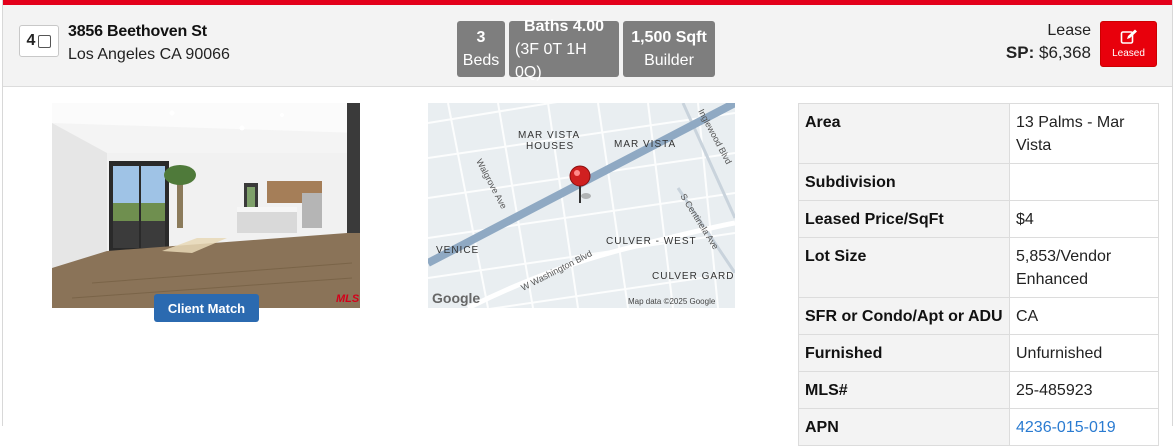 The image size is (1175, 446). I want to click on property-type-label: SFR or Condo/Apt or ADU, so click(904, 316).